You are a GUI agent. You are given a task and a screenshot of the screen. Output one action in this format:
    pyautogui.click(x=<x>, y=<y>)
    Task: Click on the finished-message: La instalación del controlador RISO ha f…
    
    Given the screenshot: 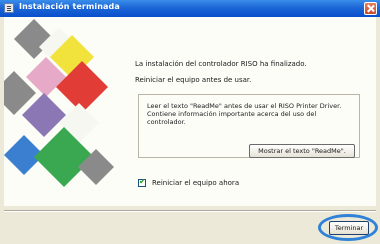 What is the action you would take?
    pyautogui.click(x=221, y=64)
    